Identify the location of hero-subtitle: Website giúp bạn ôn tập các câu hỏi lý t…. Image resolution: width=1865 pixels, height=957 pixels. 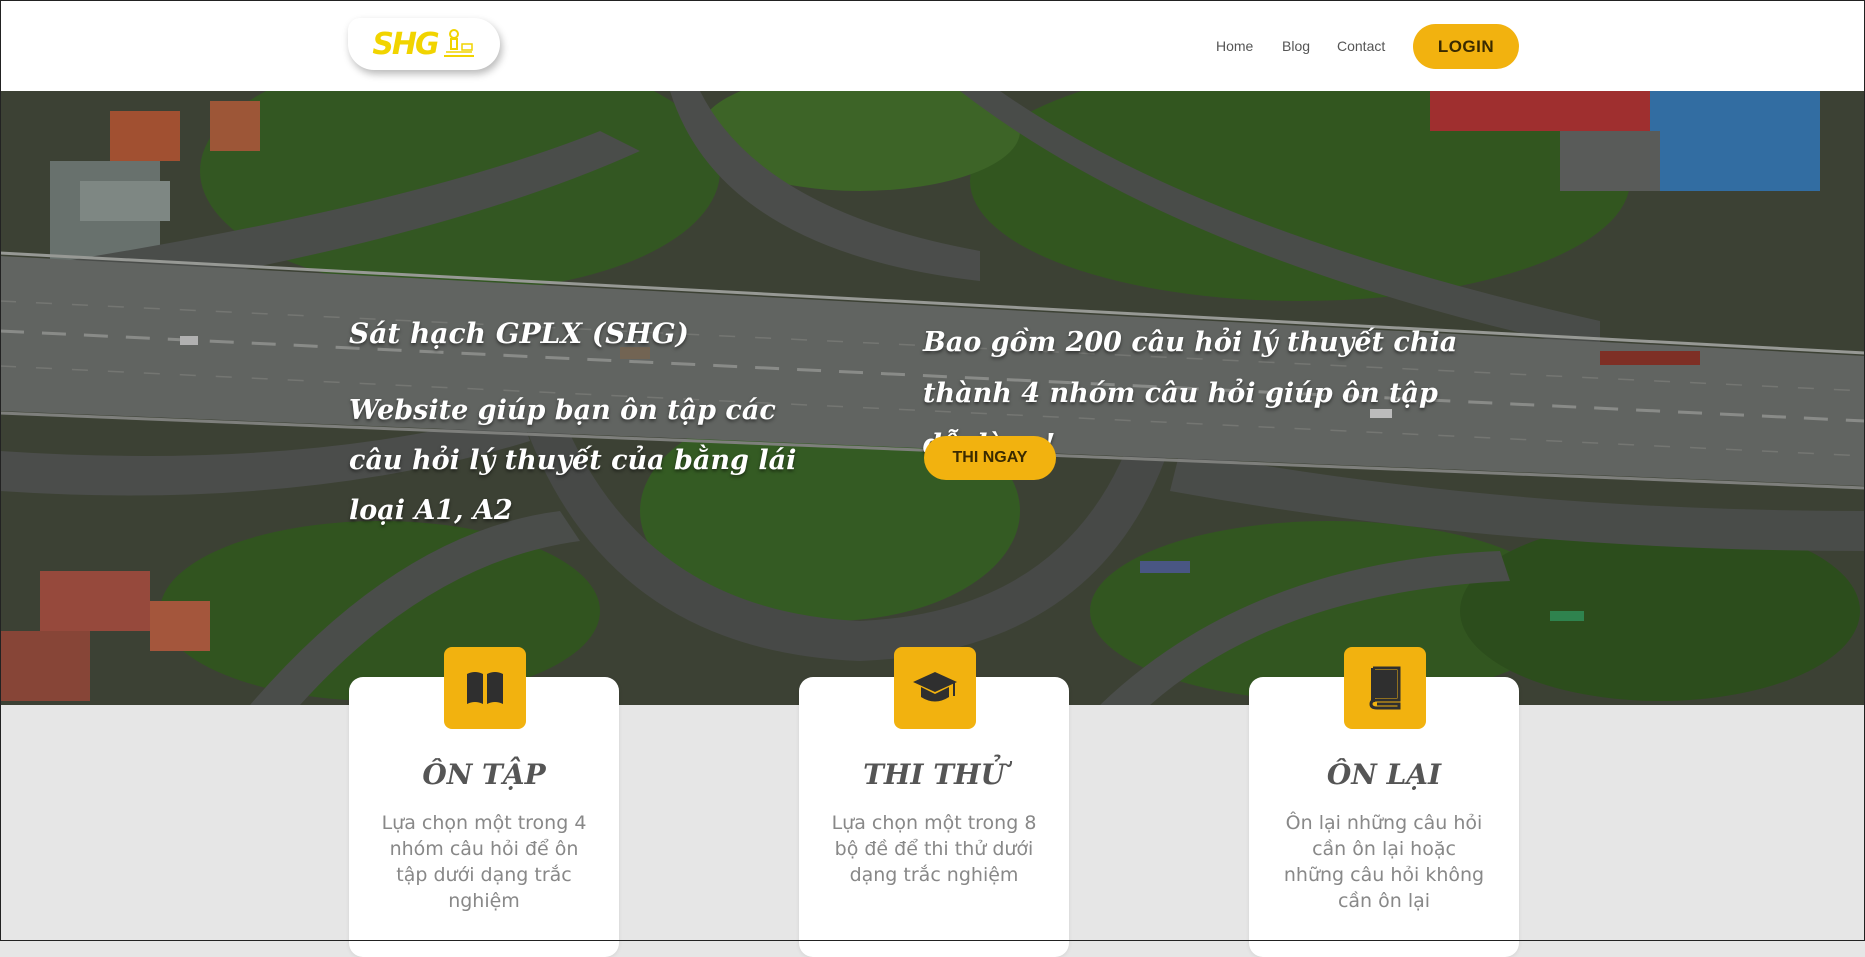
(573, 460).